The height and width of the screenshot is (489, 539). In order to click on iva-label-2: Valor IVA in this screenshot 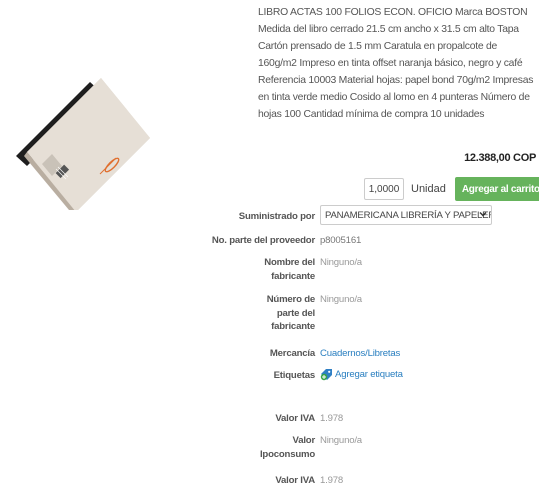, I will do `click(295, 480)`.